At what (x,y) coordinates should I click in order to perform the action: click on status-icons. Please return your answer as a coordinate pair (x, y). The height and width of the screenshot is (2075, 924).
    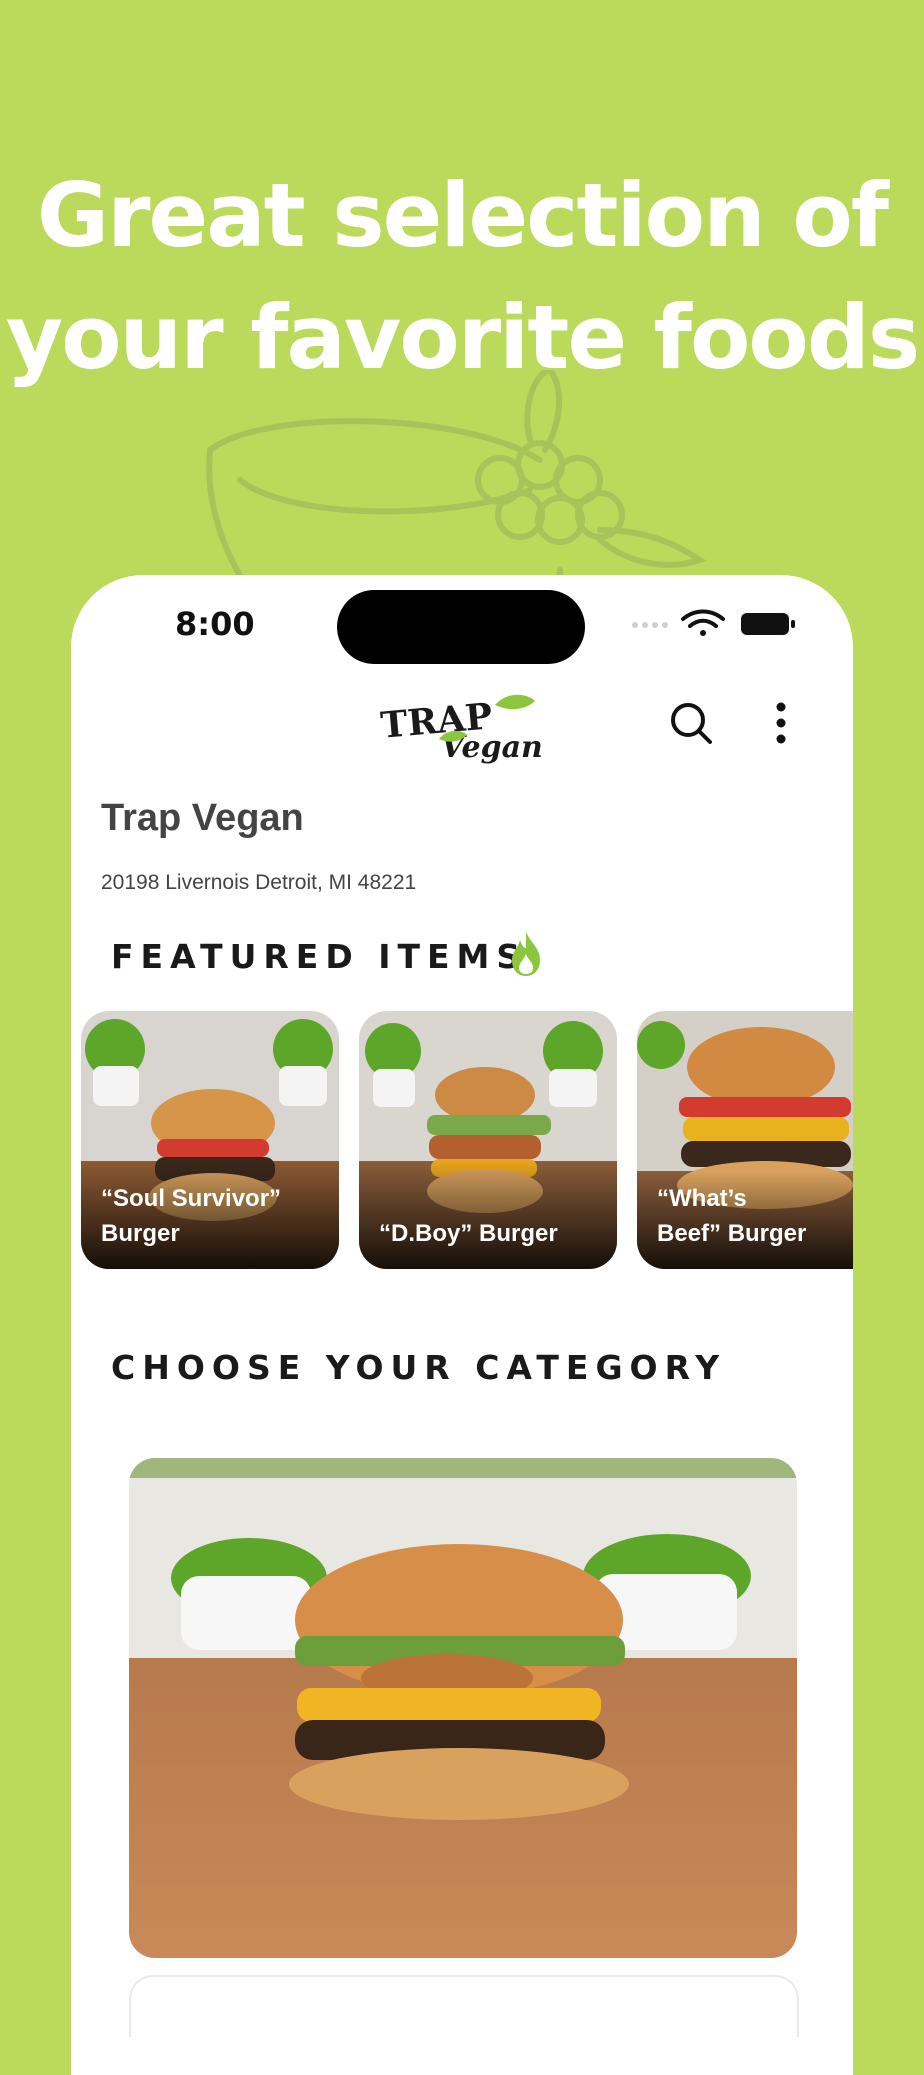
    Looking at the image, I should click on (713, 622).